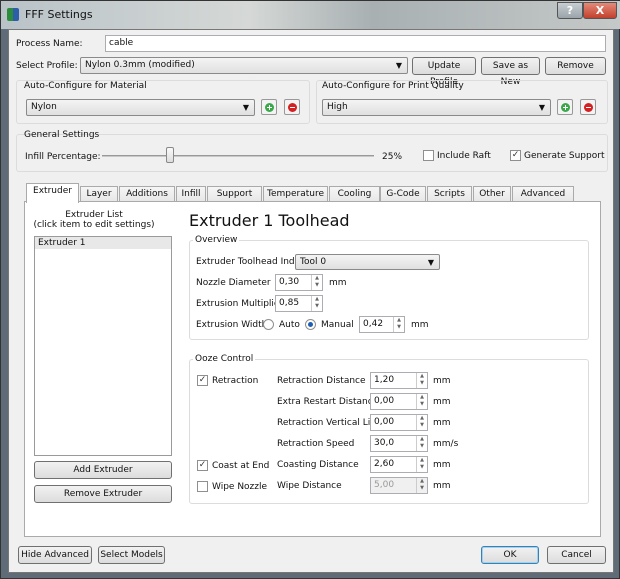  I want to click on close-button: X, so click(600, 10).